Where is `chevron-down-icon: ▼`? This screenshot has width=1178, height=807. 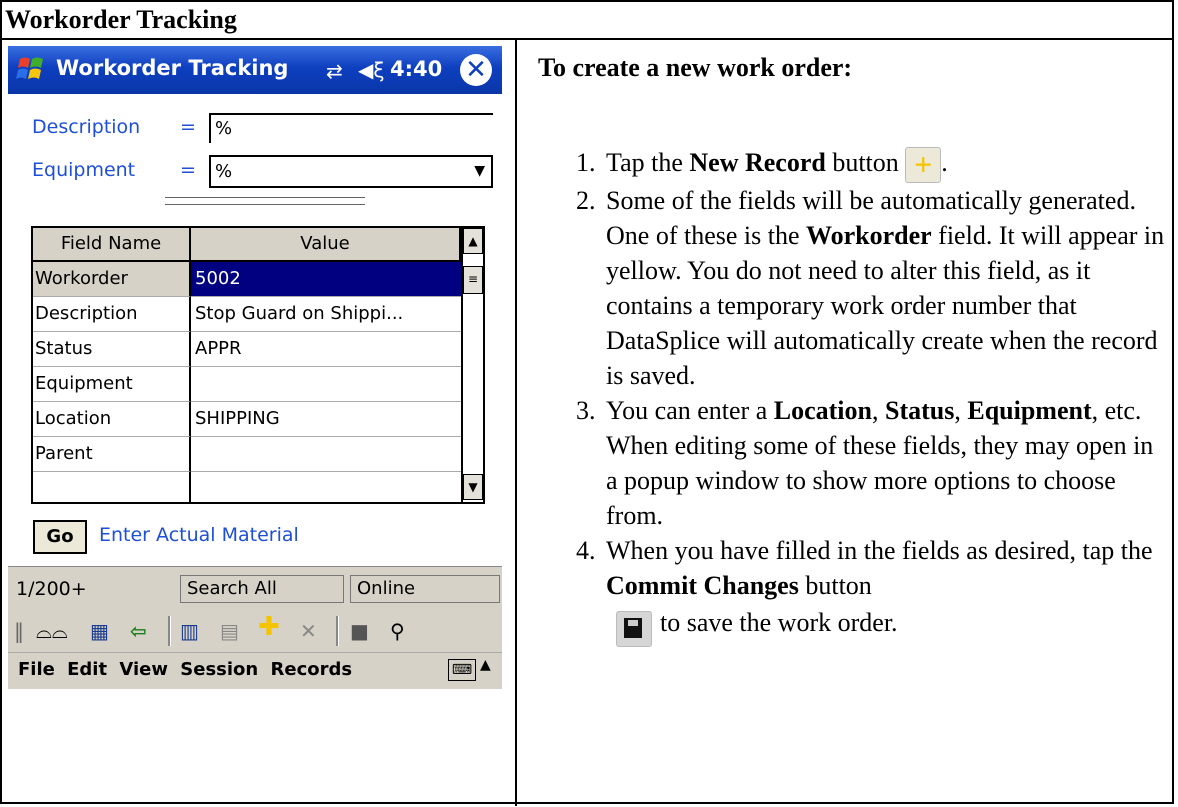 chevron-down-icon: ▼ is located at coordinates (479, 171).